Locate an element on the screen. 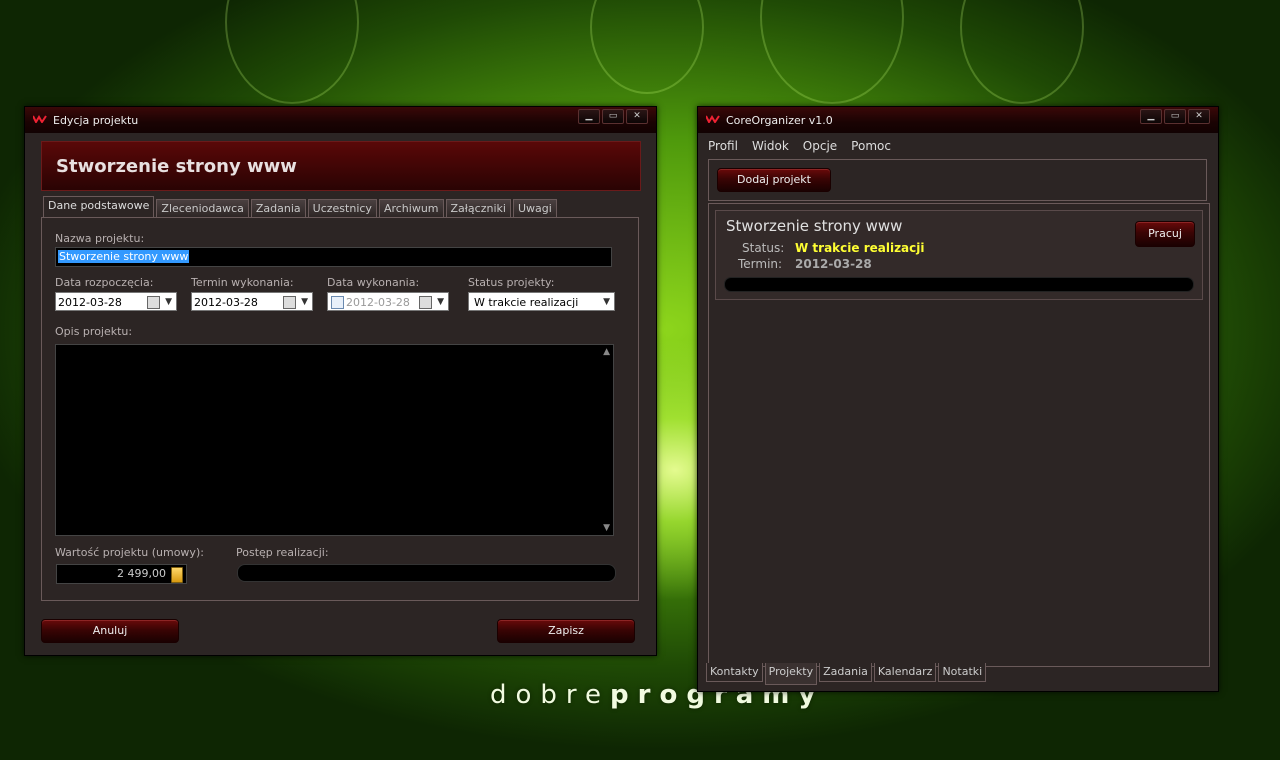 This screenshot has height=760, width=1280. scroll-up-icon: ▲ is located at coordinates (606, 352).